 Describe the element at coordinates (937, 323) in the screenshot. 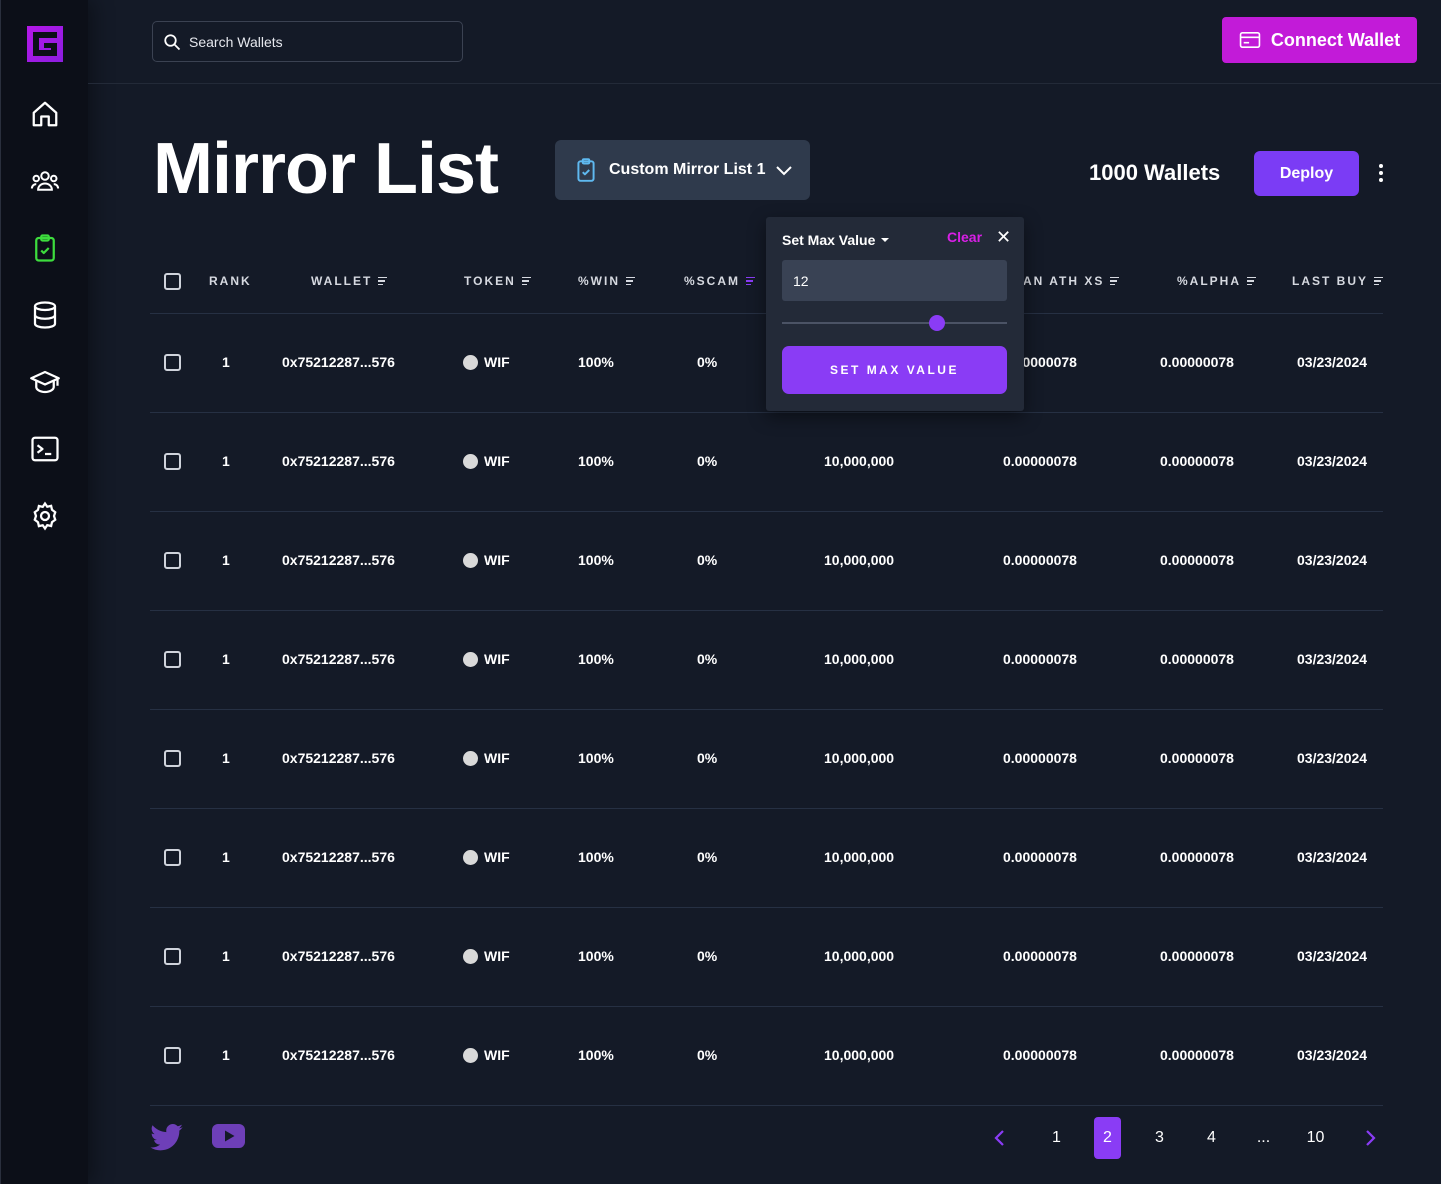

I see `slider-handle` at that location.